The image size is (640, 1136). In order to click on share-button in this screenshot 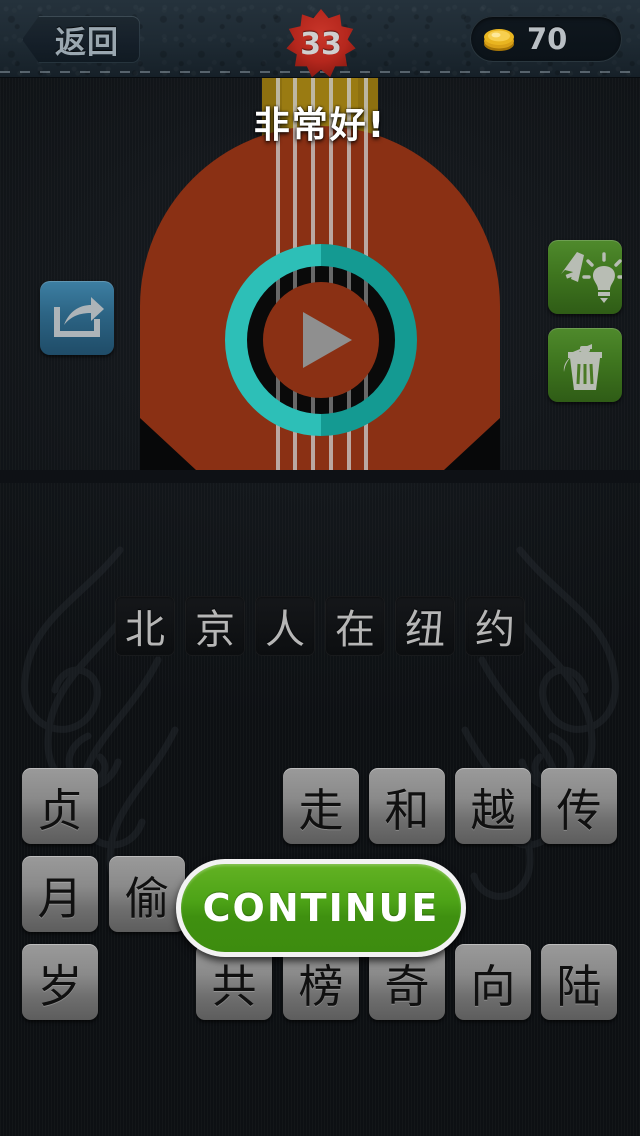, I will do `click(77, 318)`.